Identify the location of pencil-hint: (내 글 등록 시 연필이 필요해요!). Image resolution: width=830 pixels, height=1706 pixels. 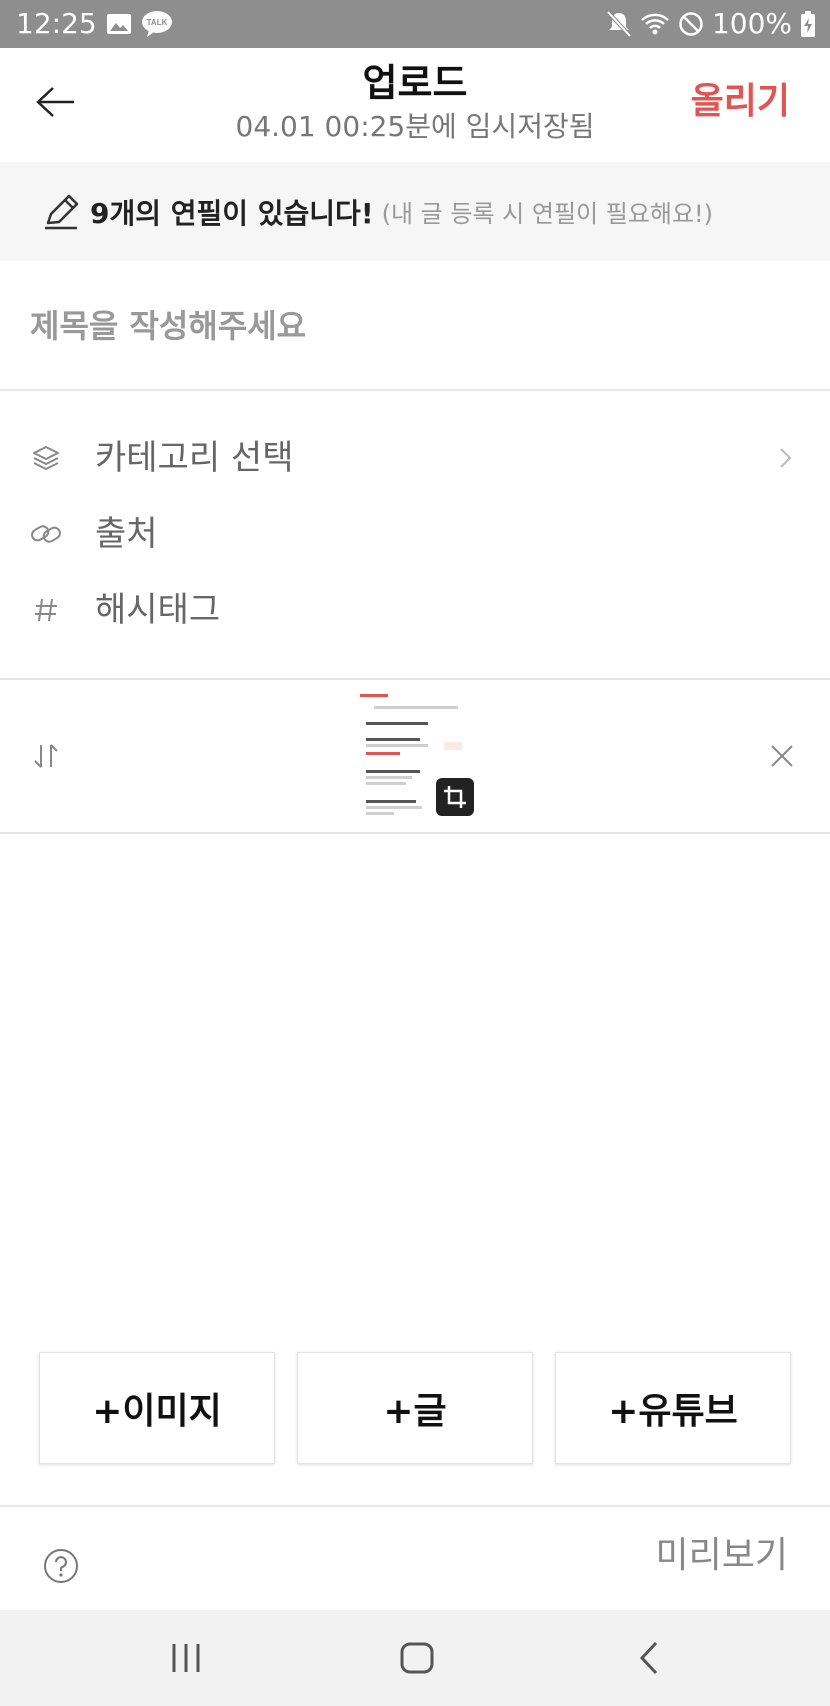
(547, 214).